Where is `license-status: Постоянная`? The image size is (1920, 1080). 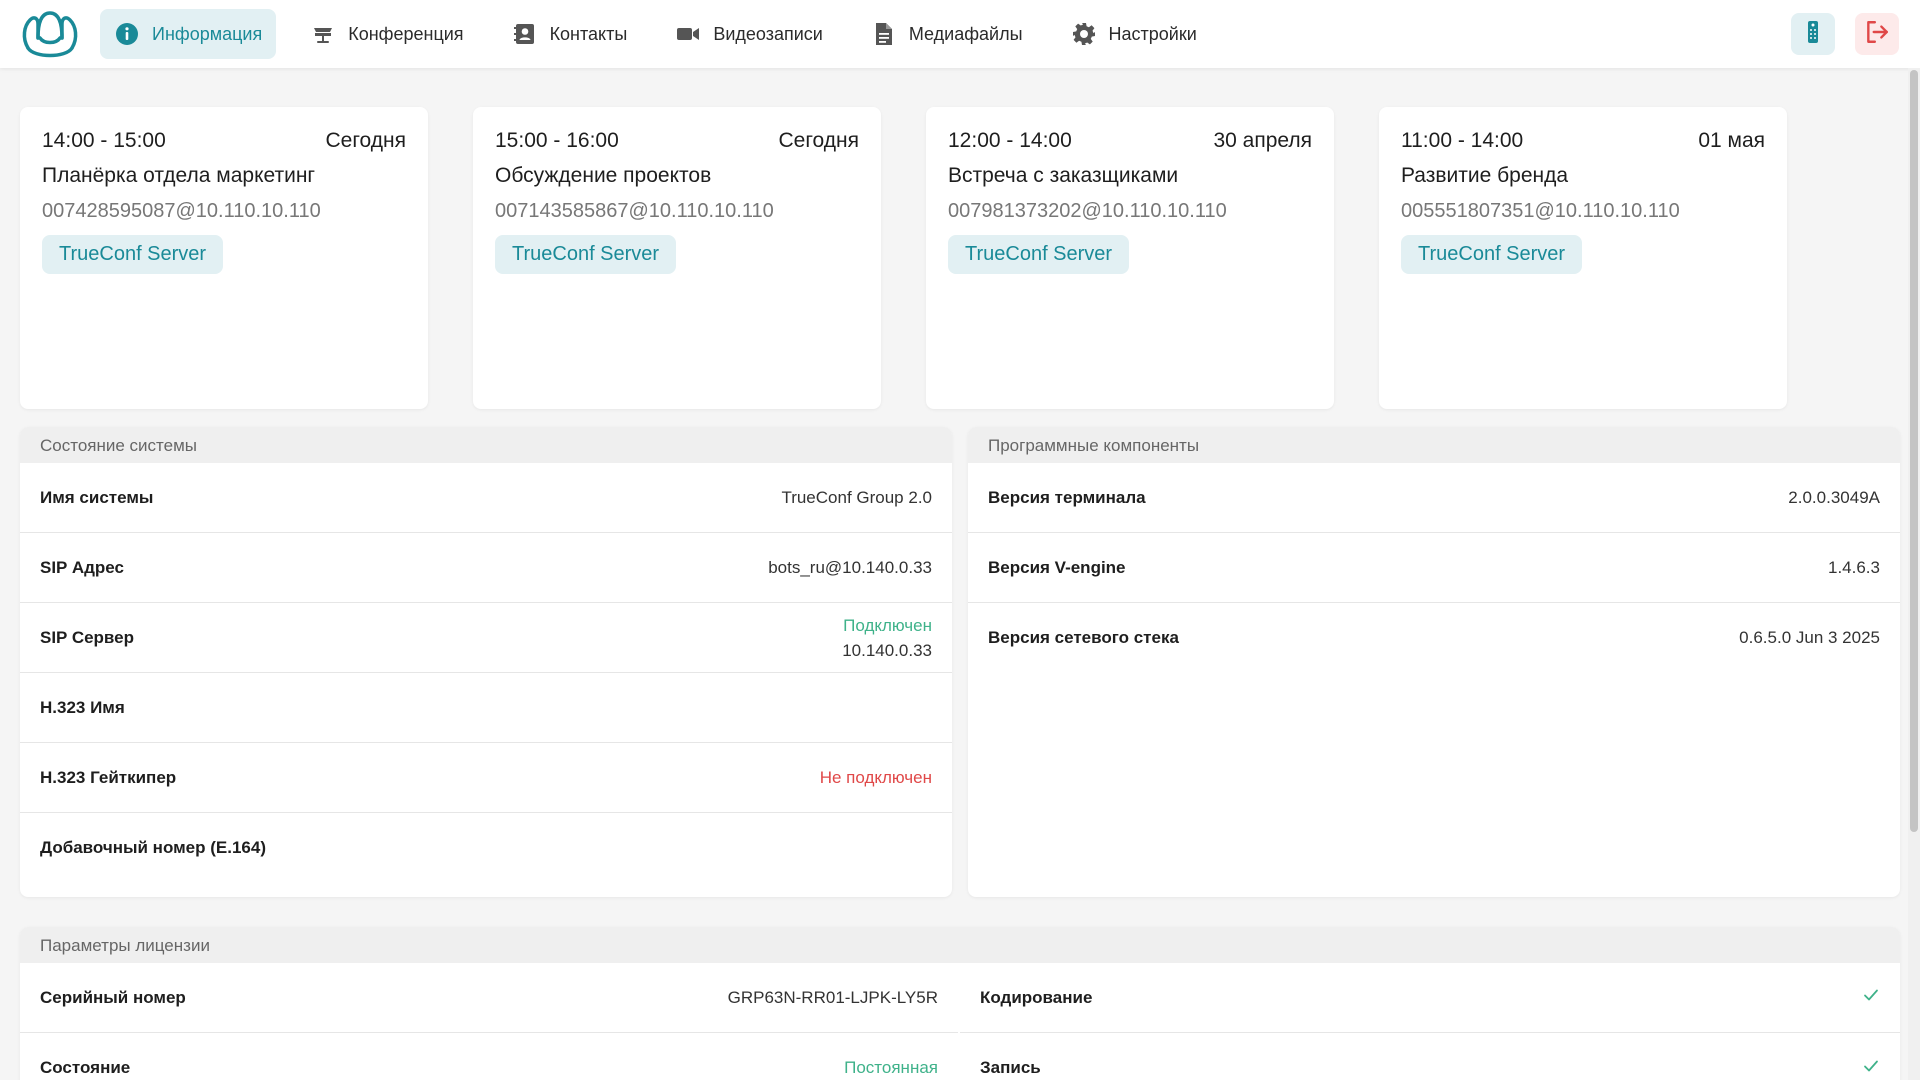 license-status: Постоянная is located at coordinates (891, 1067).